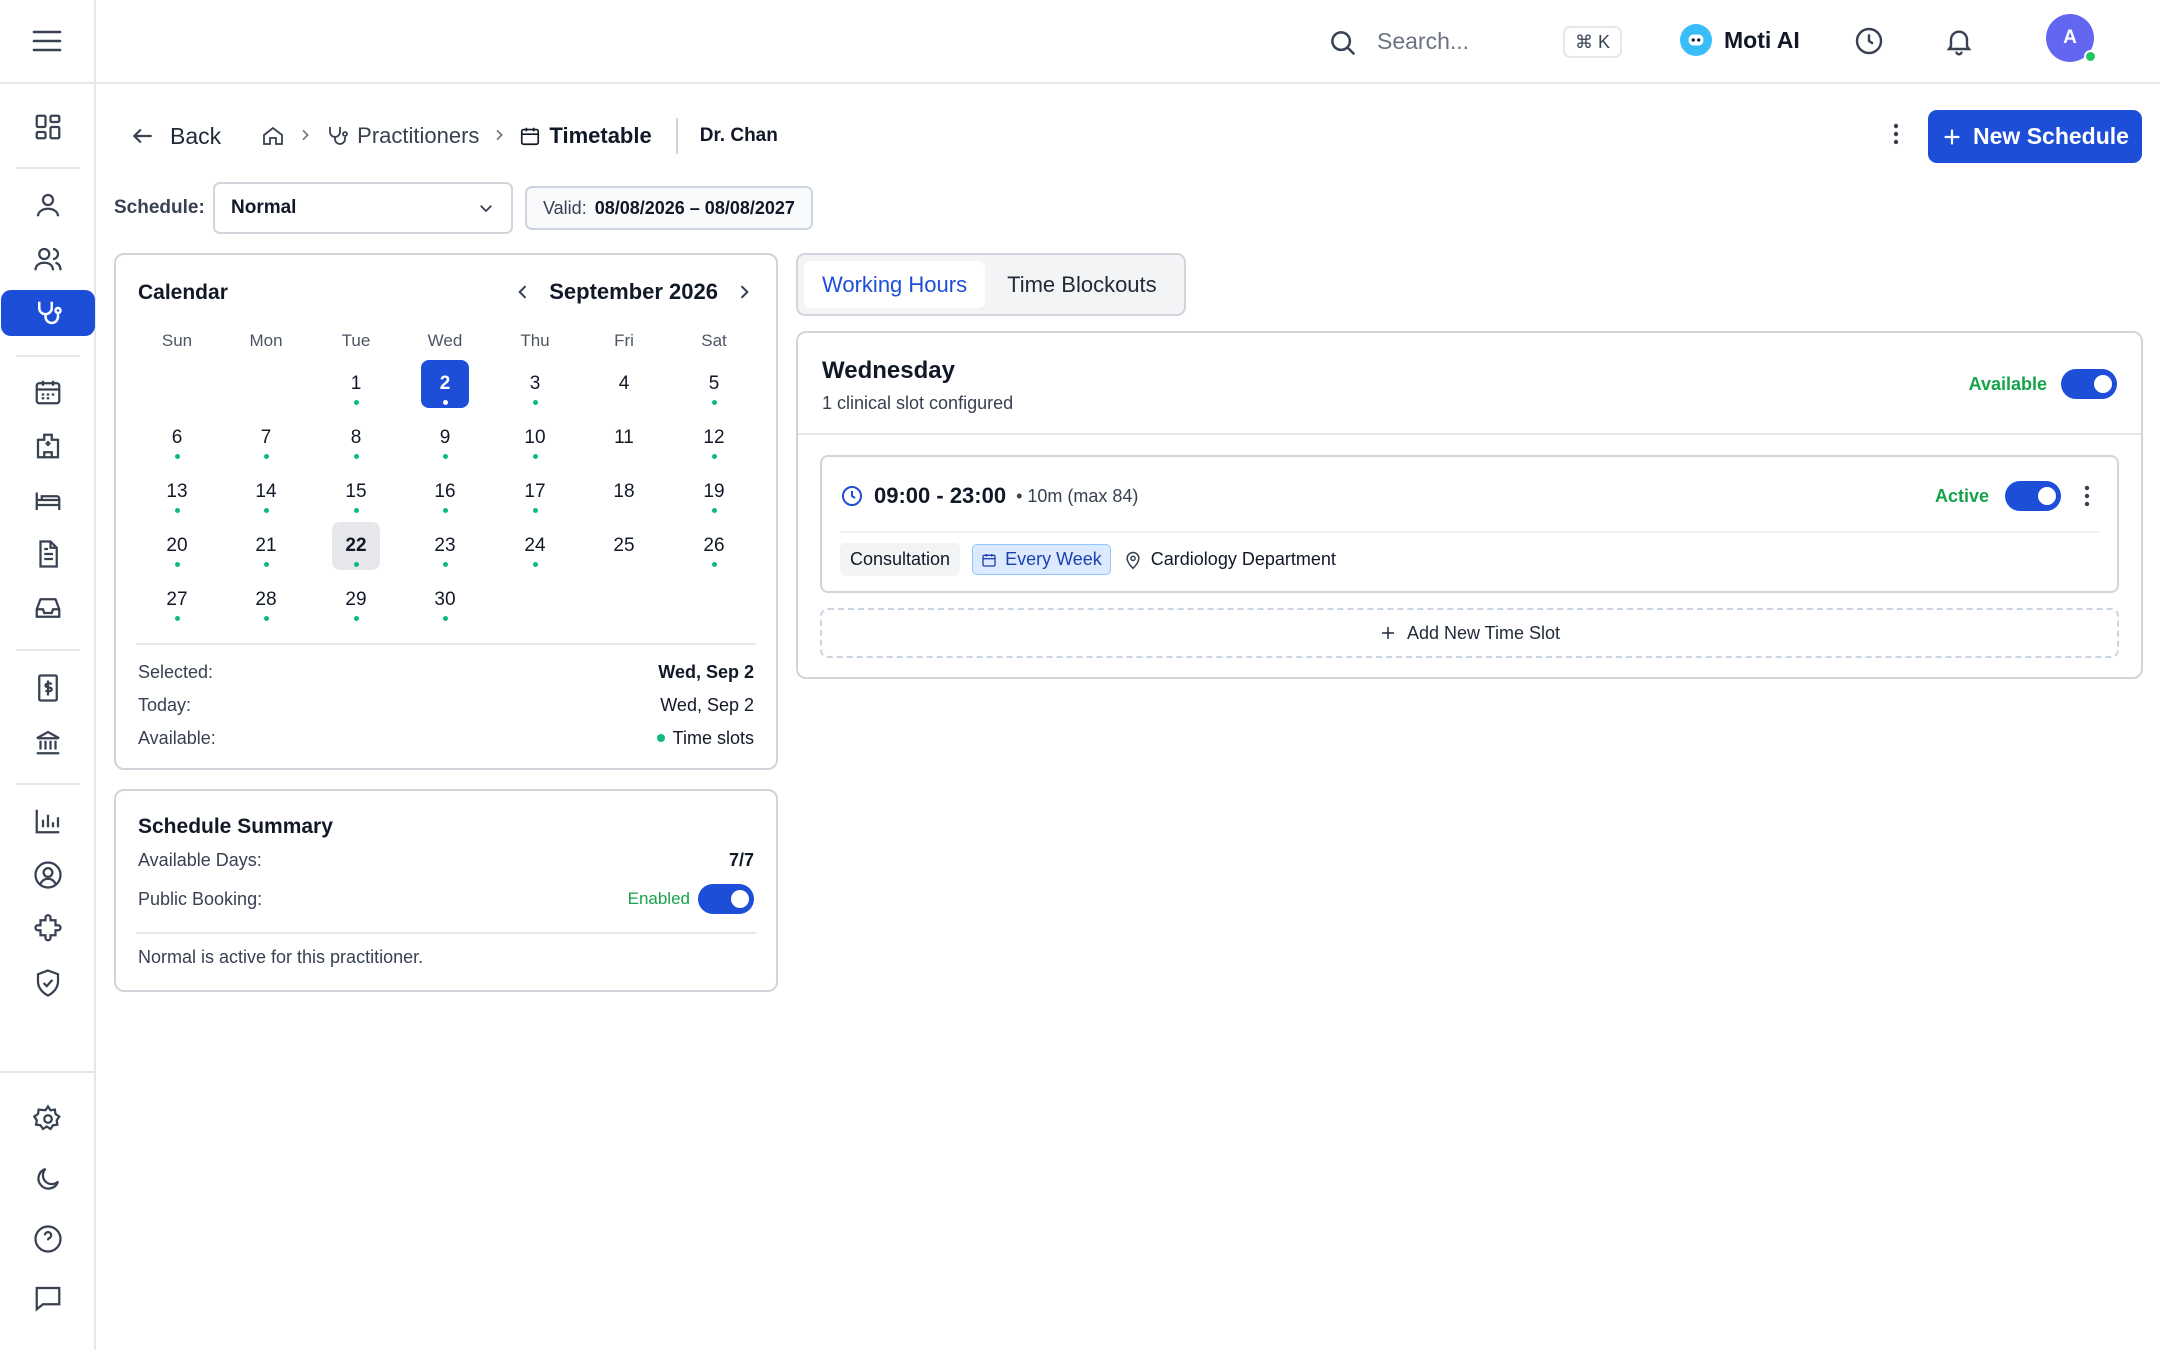 The width and height of the screenshot is (2160, 1350). Describe the element at coordinates (356, 492) in the screenshot. I see `calendar-day: 15` at that location.